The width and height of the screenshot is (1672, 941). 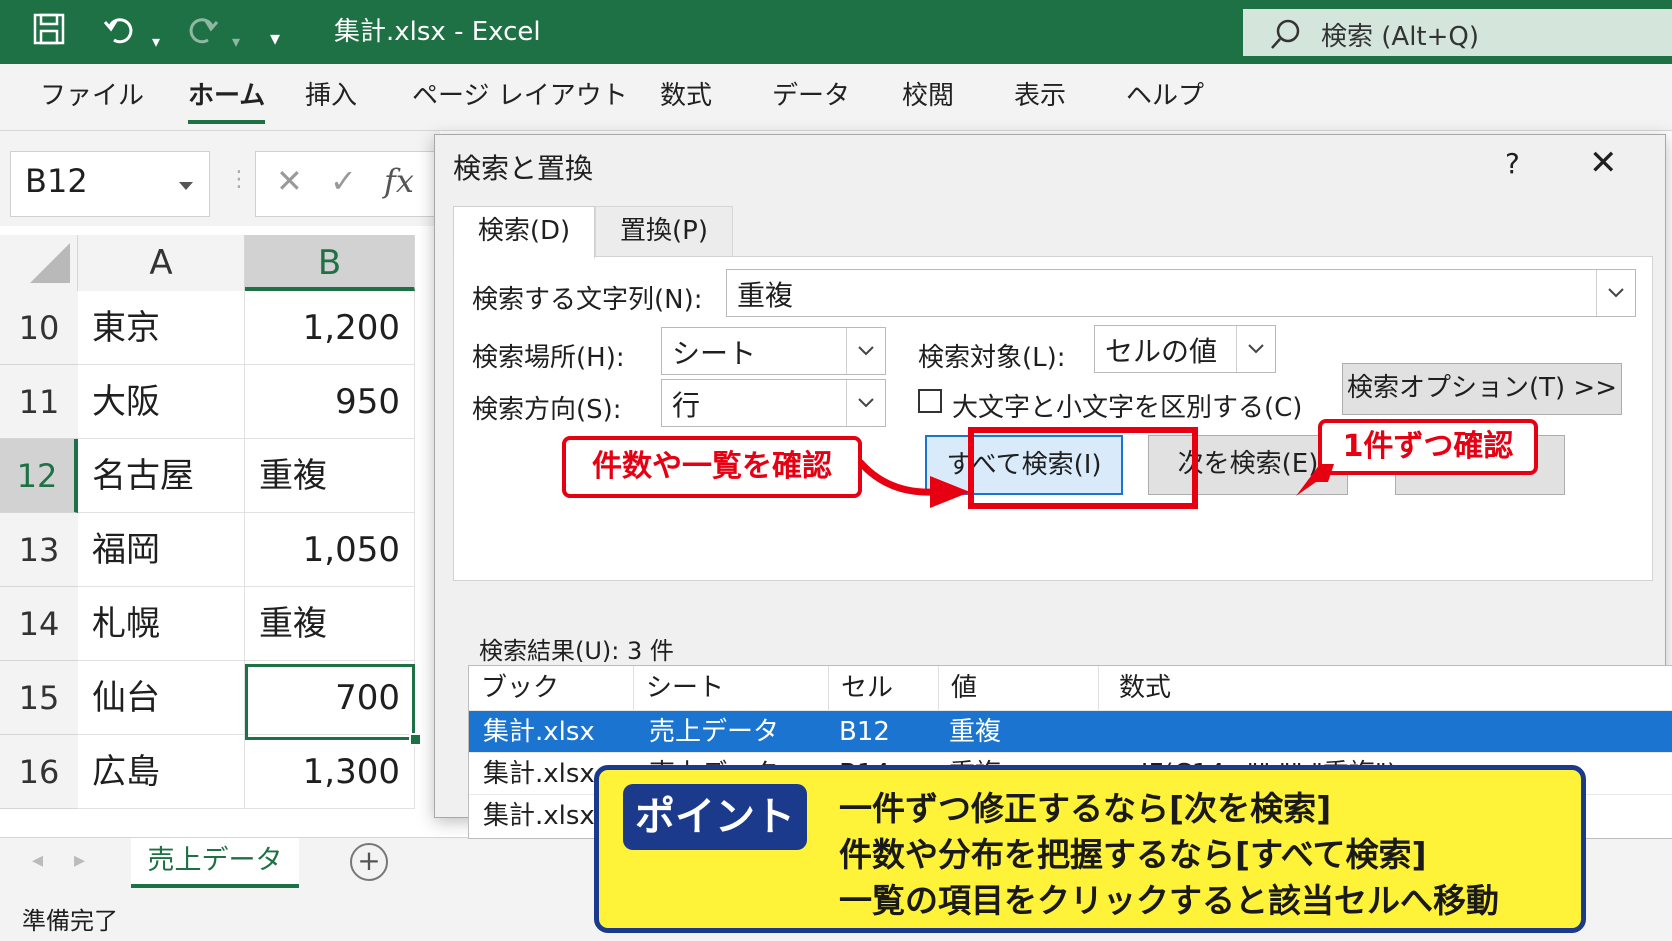 I want to click on formula-buttons: ✕ ✓ fx, so click(x=347, y=184).